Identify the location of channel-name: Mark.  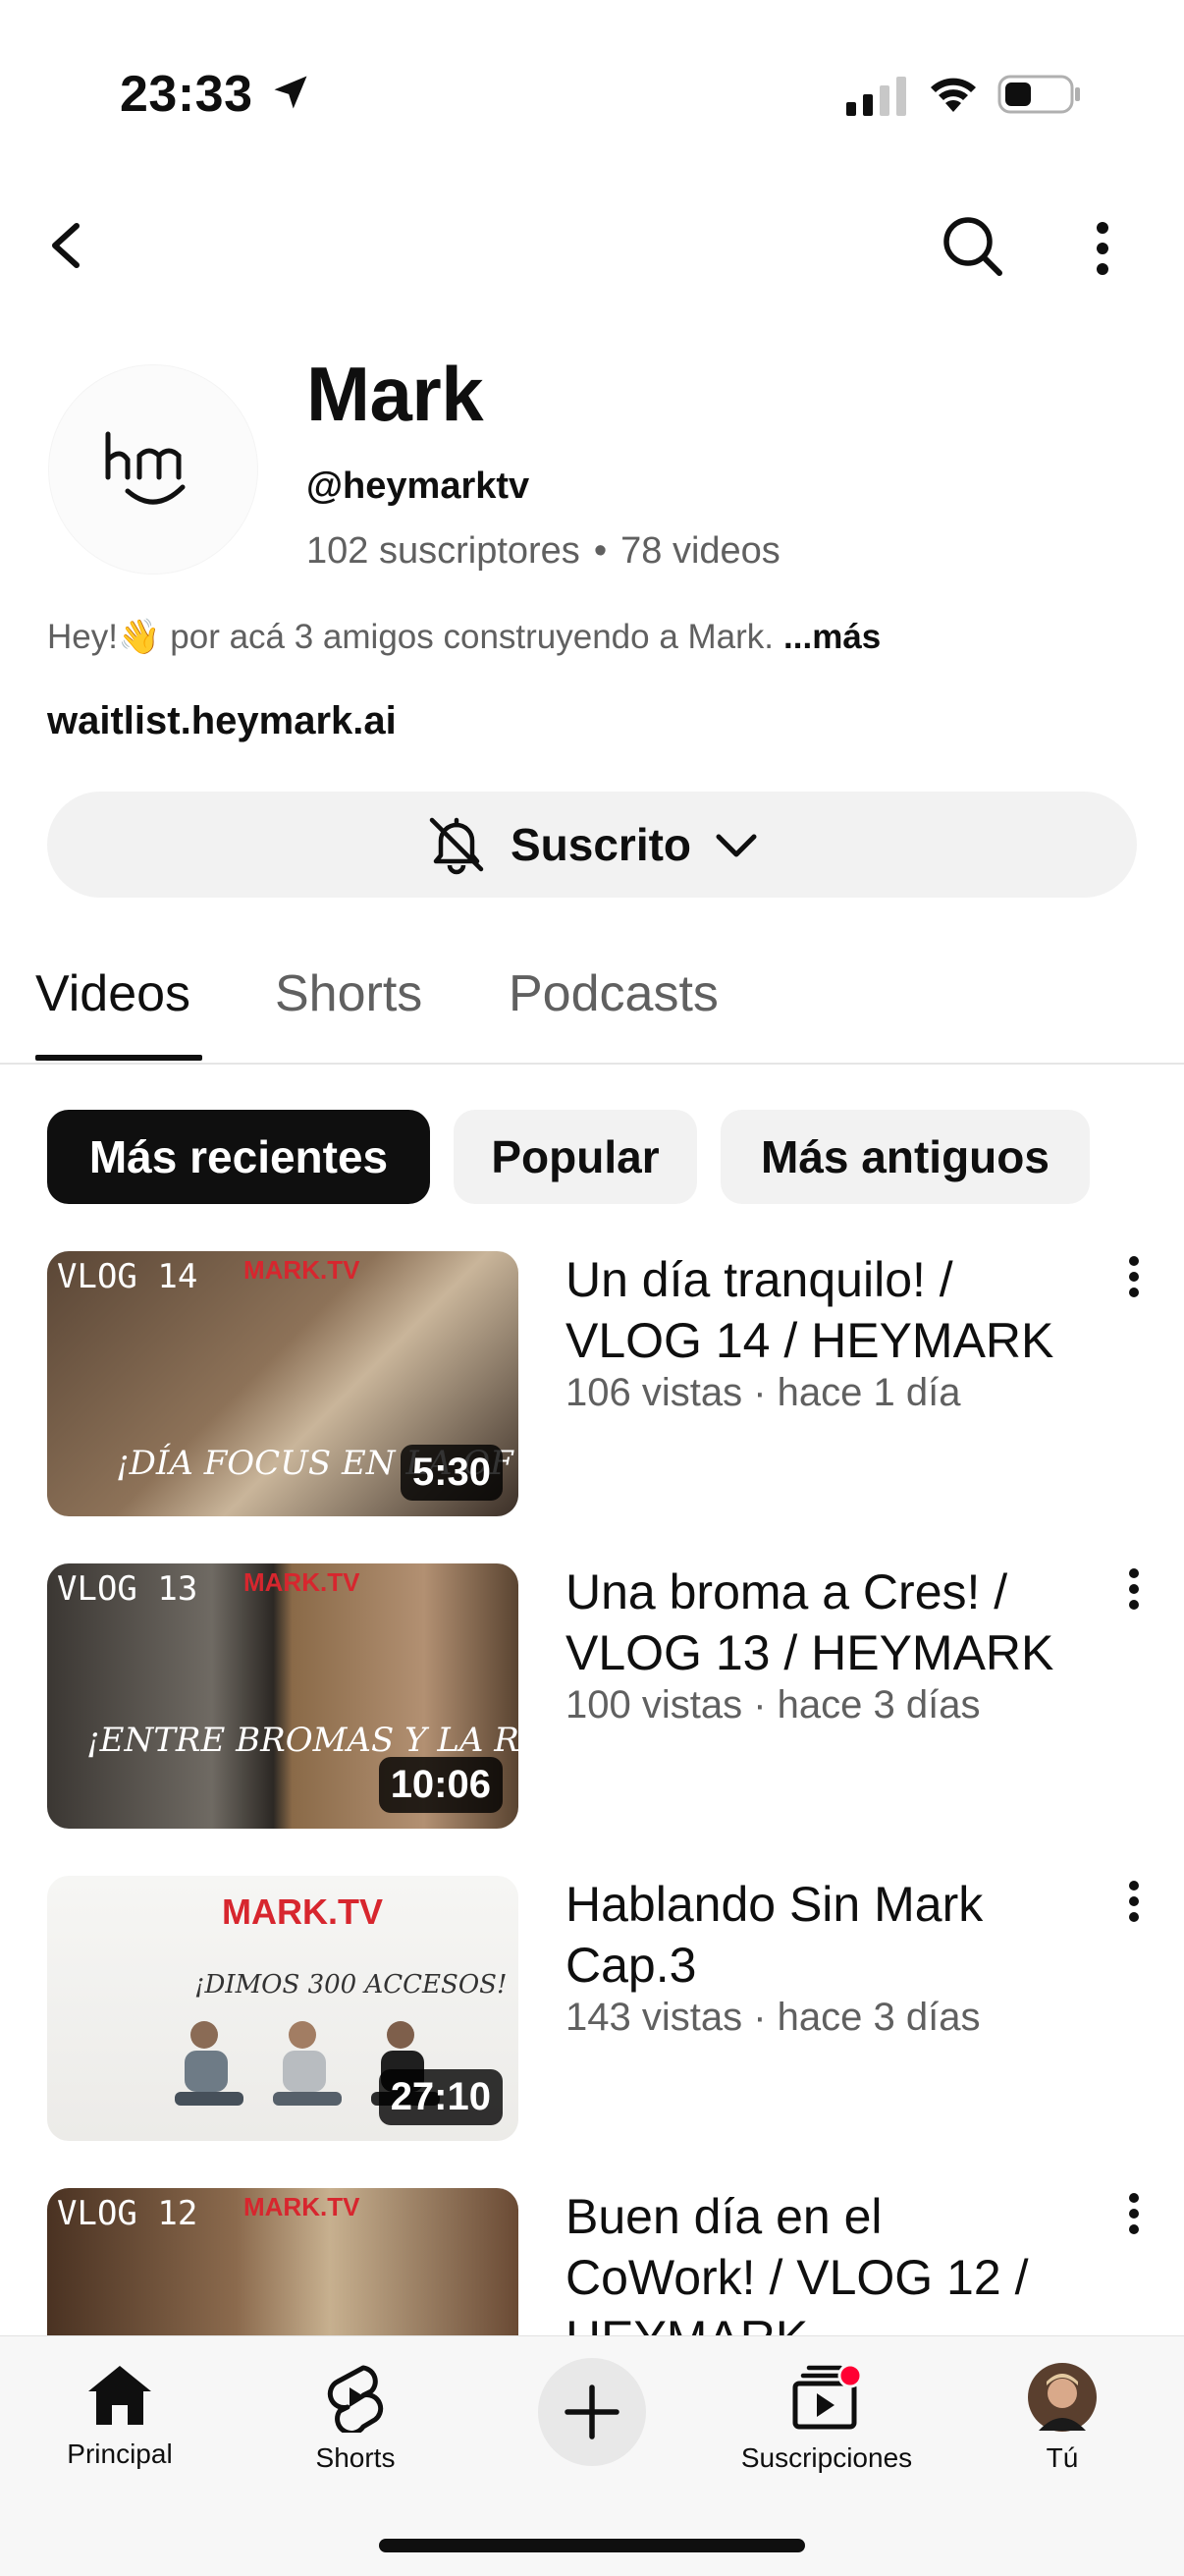
(395, 394).